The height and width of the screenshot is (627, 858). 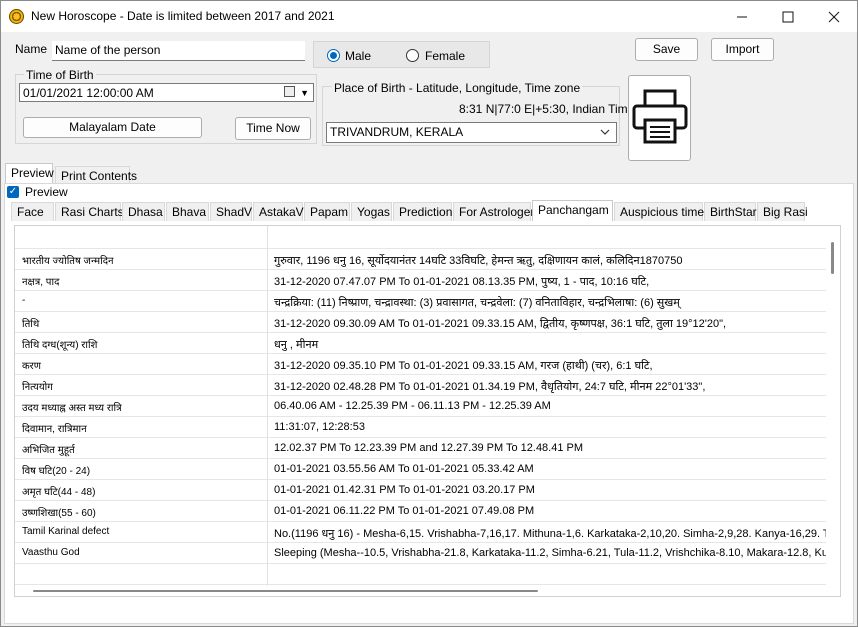 What do you see at coordinates (88, 93) in the screenshot?
I see `datetime-value: 01/01/2021 12:00:00 AM` at bounding box center [88, 93].